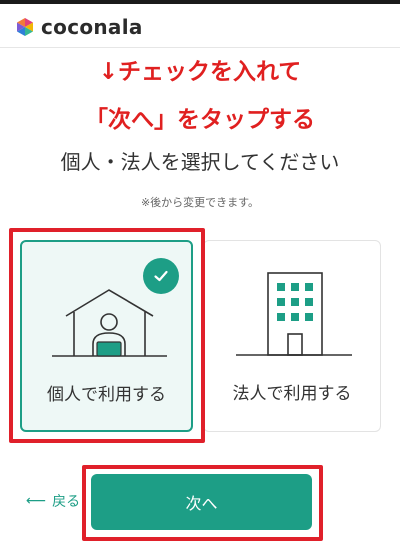 The image size is (400, 543). Describe the element at coordinates (200, 72) in the screenshot. I see `annotation-line-1: ↓チェックを入れて` at that location.